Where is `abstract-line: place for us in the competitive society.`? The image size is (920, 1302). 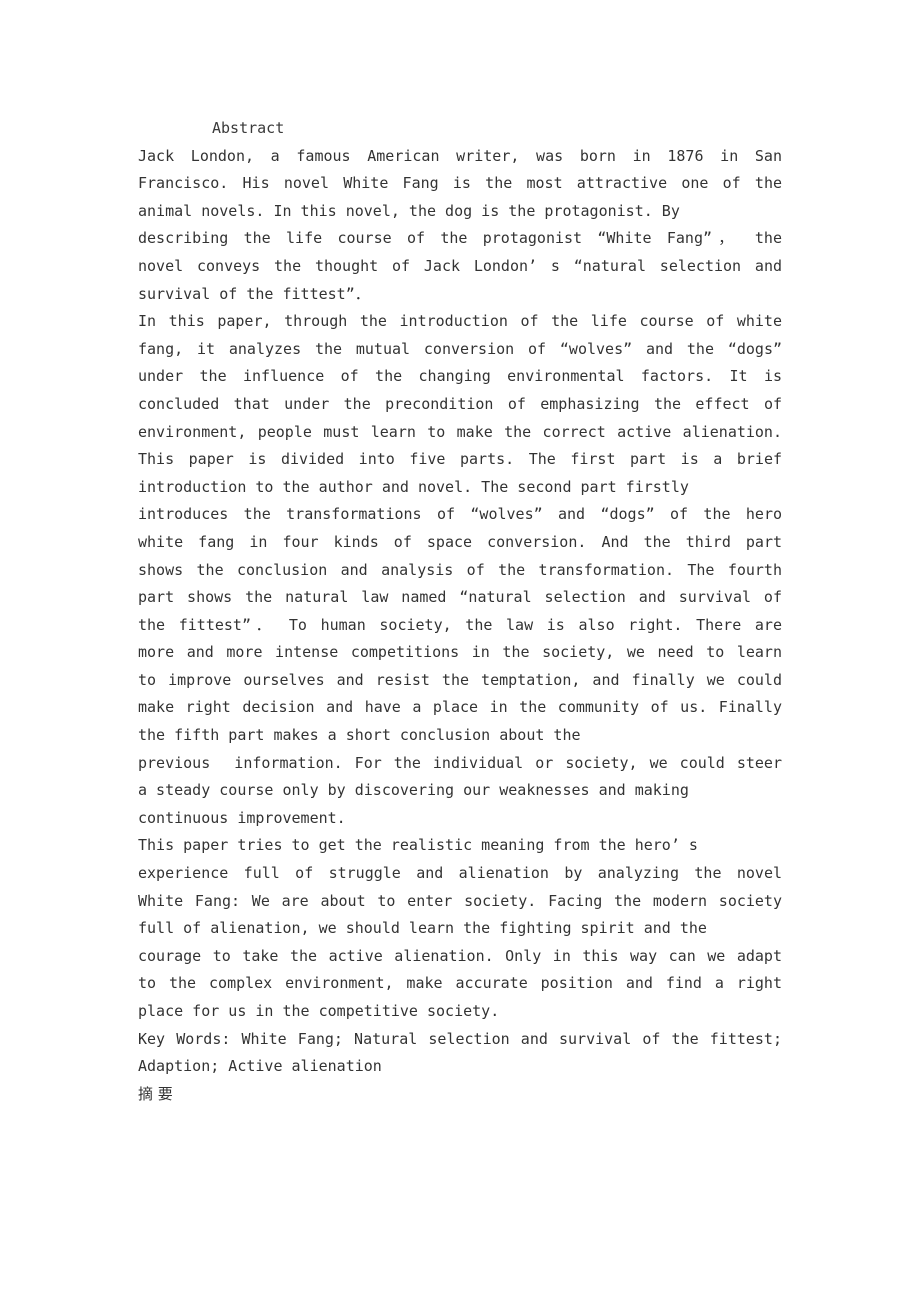
abstract-line: place for us in the competitive society. is located at coordinates (319, 1011).